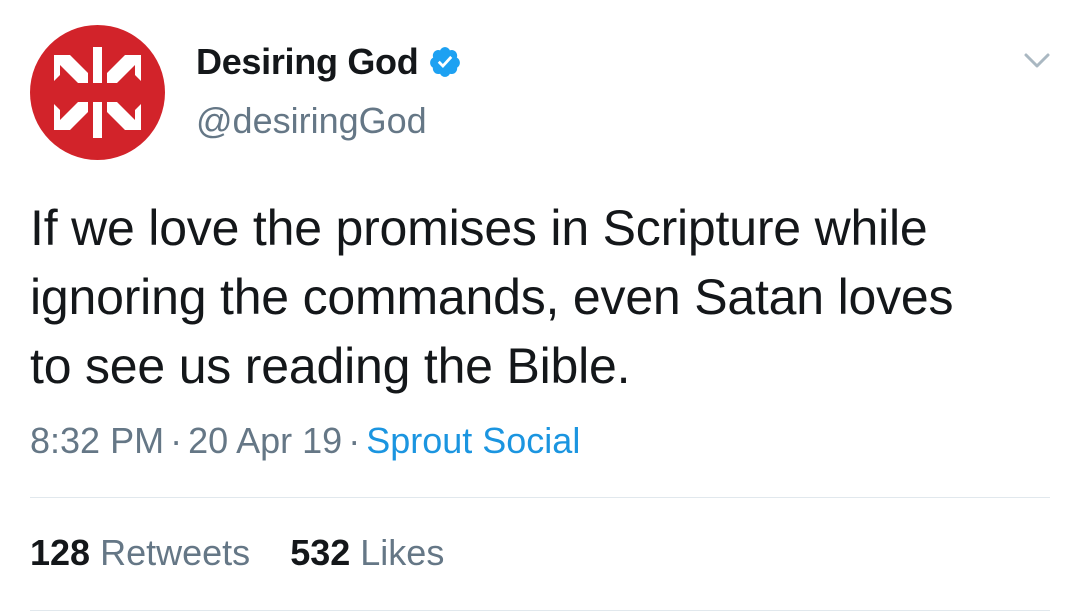 The width and height of the screenshot is (1080, 615). What do you see at coordinates (311, 121) in the screenshot?
I see `handle: @desiringGod` at bounding box center [311, 121].